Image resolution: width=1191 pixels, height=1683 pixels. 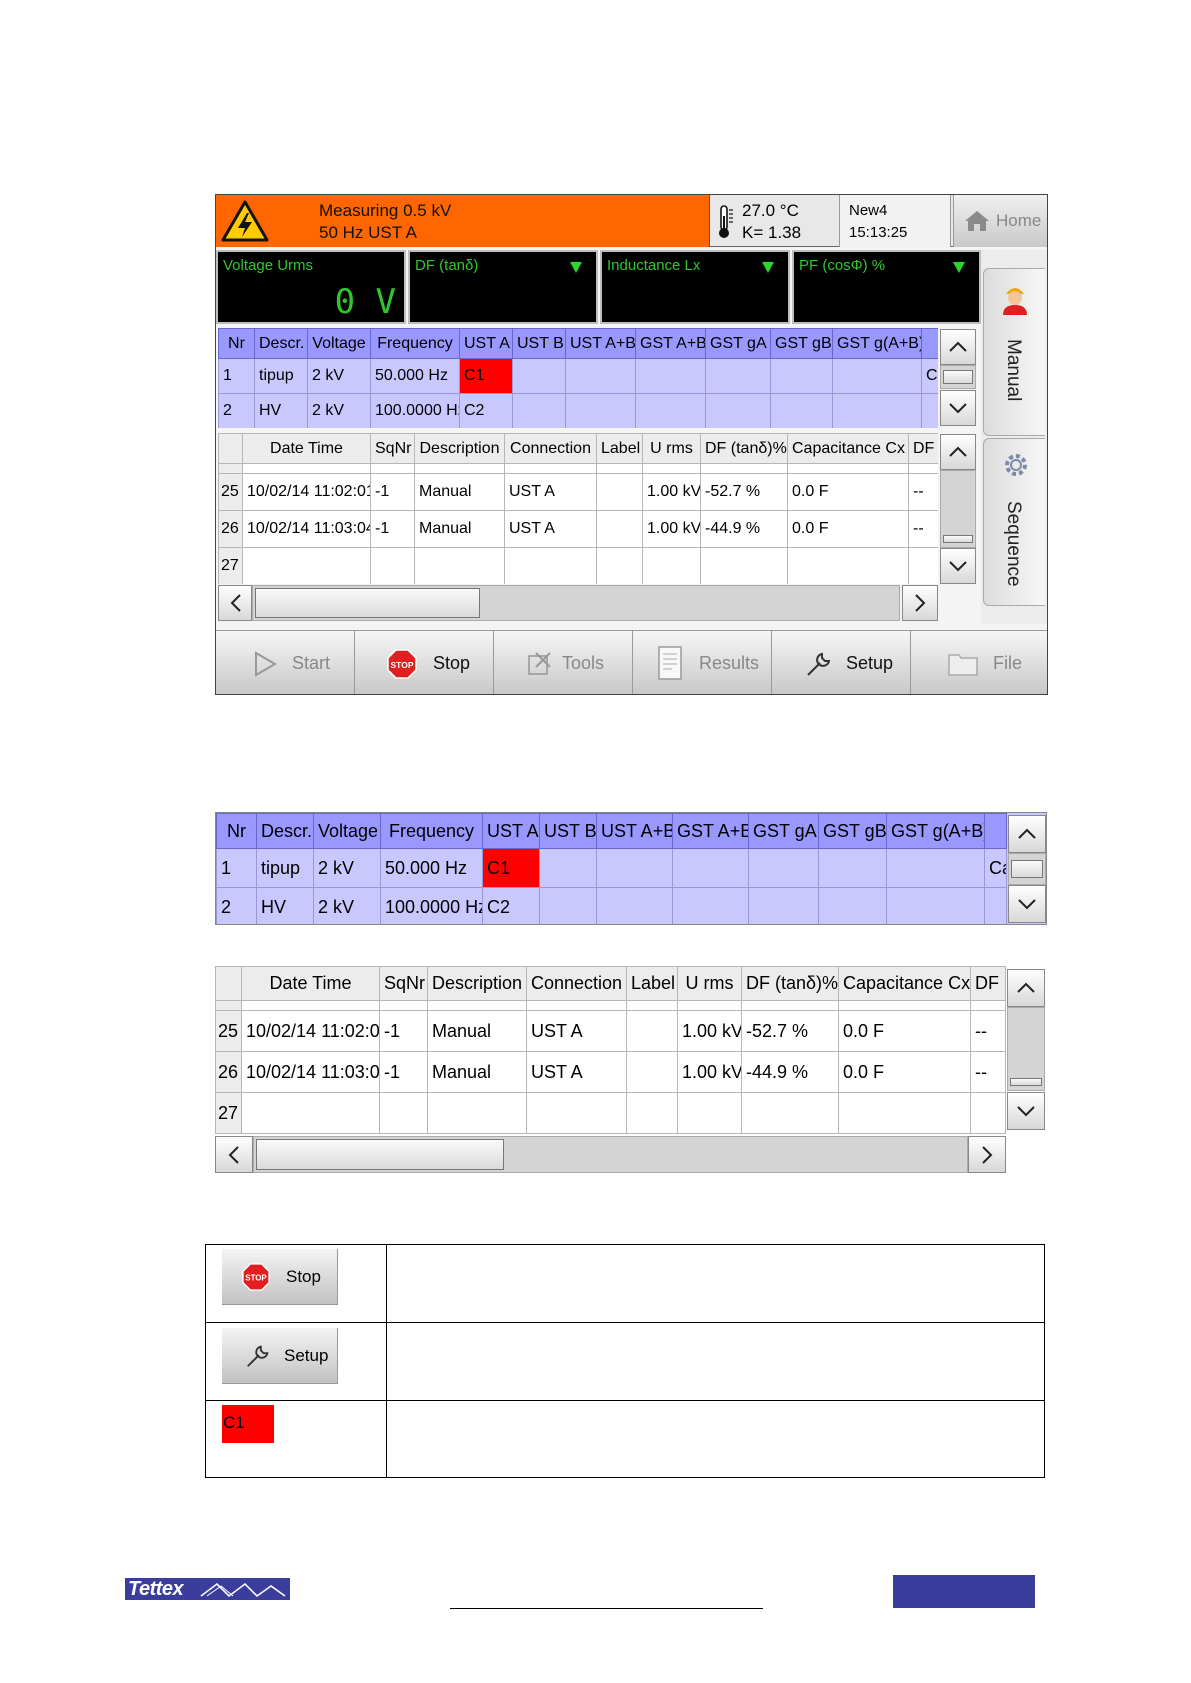 What do you see at coordinates (979, 662) in the screenshot?
I see `file-button: File` at bounding box center [979, 662].